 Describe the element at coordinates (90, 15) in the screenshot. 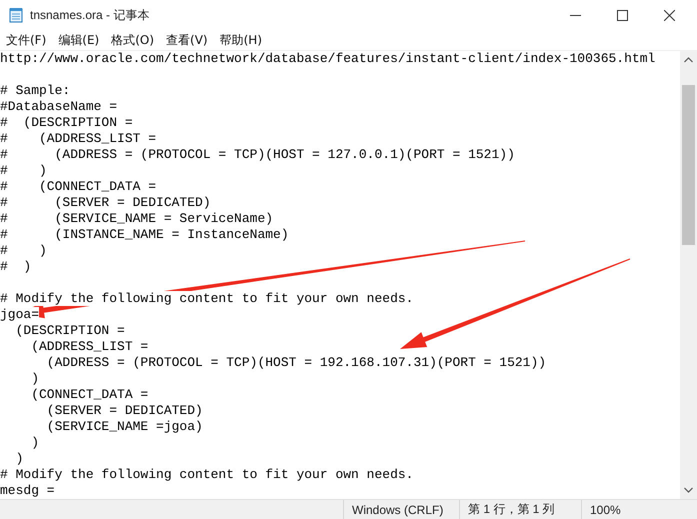

I see `window-title: tnsnames.ora - 记事本` at that location.